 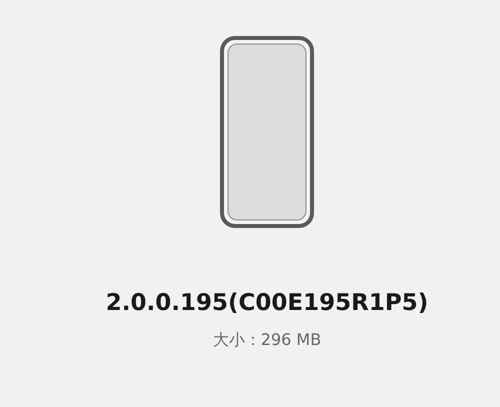 What do you see at coordinates (267, 340) in the screenshot?
I see `size-label: 大小：296 MB` at bounding box center [267, 340].